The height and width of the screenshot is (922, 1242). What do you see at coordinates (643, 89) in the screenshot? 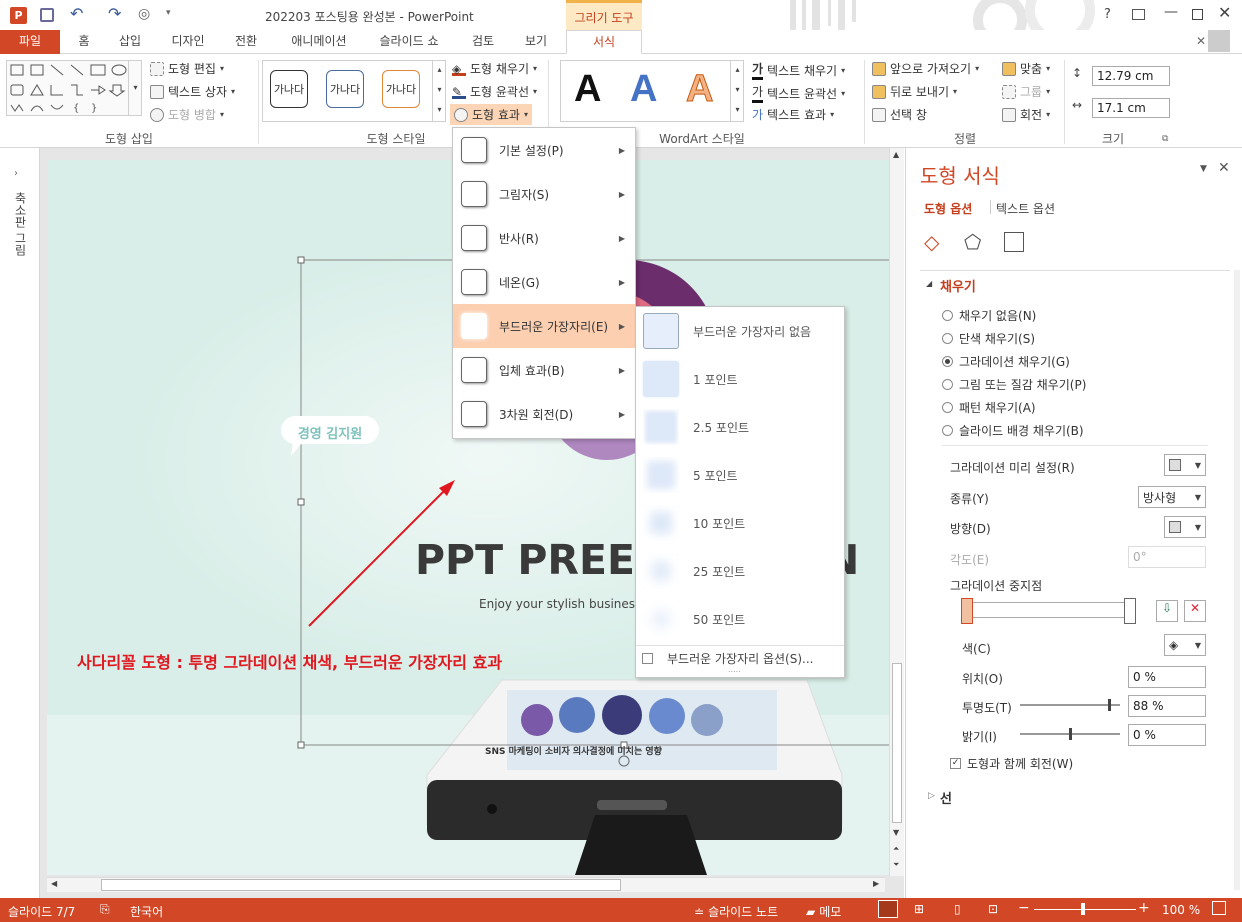
I see `wordart-style-2: A` at bounding box center [643, 89].